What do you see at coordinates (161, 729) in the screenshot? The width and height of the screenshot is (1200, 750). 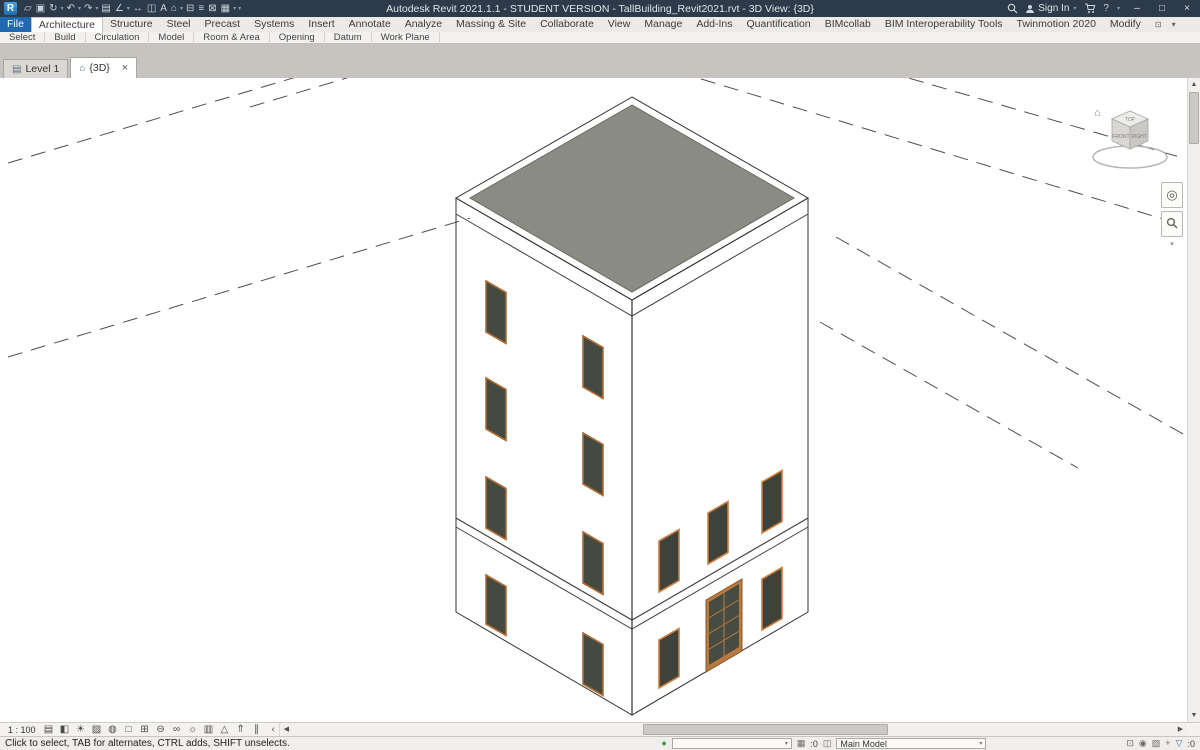 I see `lock-3d-view-icon: ⊖` at bounding box center [161, 729].